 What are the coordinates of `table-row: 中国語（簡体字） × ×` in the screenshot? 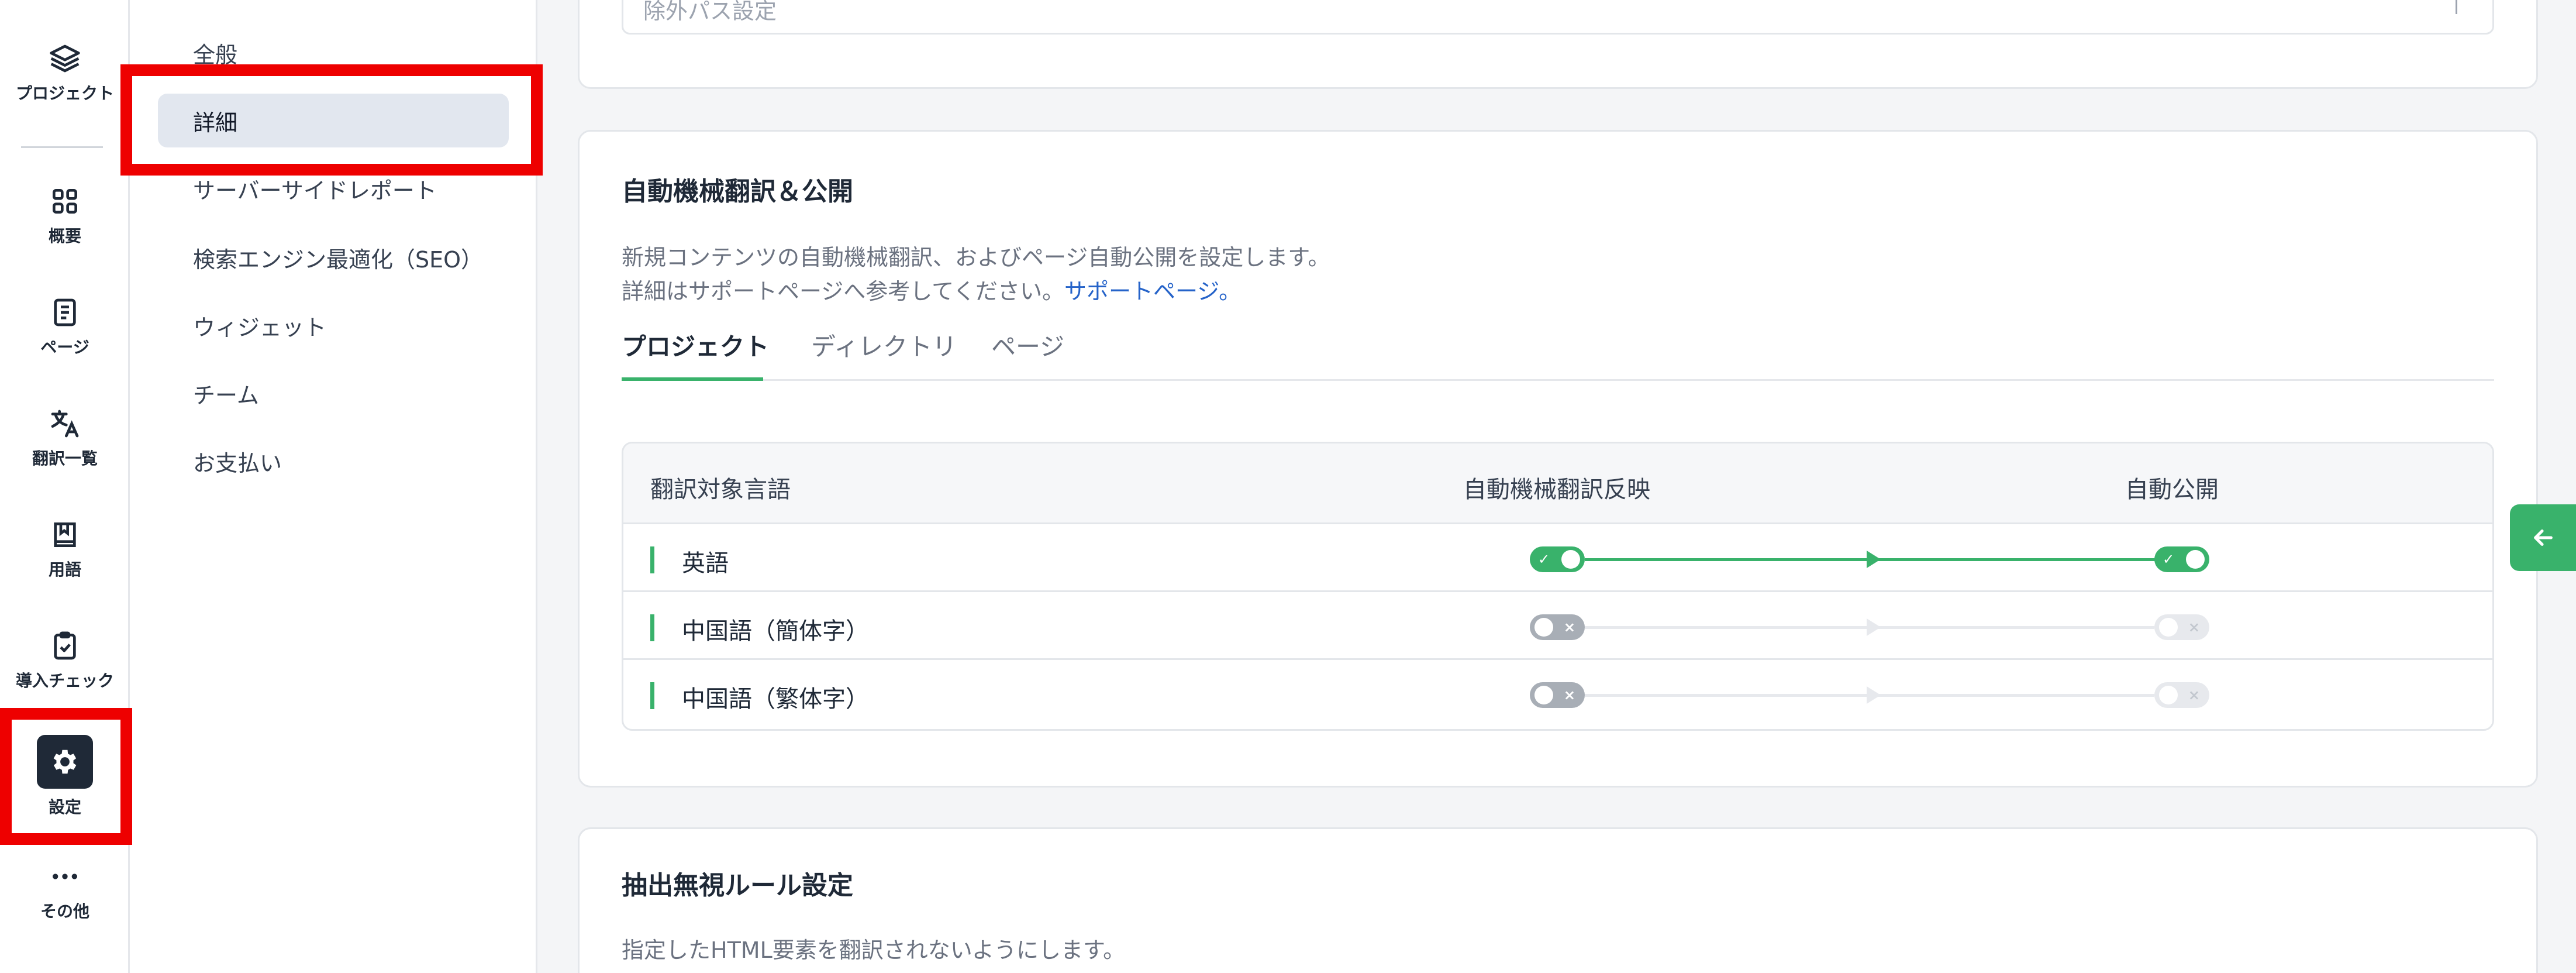 It's located at (1558, 626).